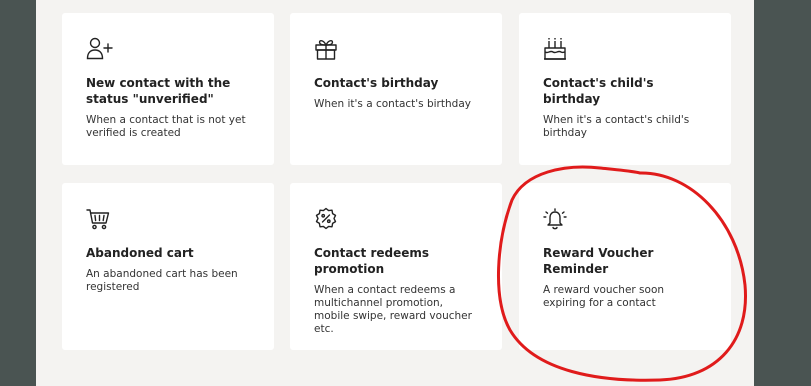 The width and height of the screenshot is (811, 386). I want to click on trigger-title: Contact's child's birthday, so click(598, 91).